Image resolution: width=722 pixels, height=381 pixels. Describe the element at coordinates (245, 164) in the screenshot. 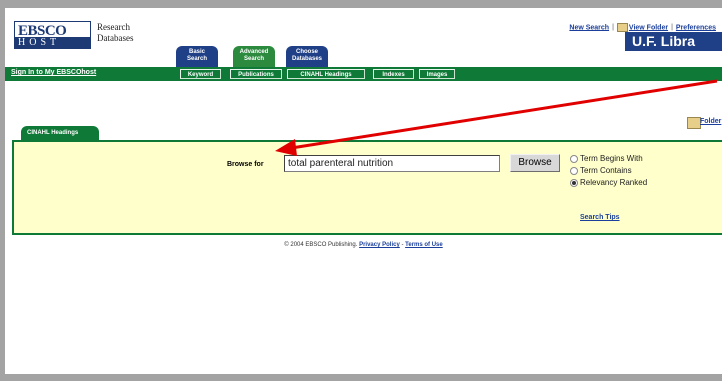

I see `browse-for-label: Browse for` at that location.